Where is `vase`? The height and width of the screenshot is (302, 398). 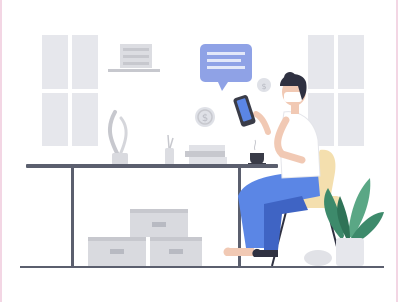 vase is located at coordinates (169, 149).